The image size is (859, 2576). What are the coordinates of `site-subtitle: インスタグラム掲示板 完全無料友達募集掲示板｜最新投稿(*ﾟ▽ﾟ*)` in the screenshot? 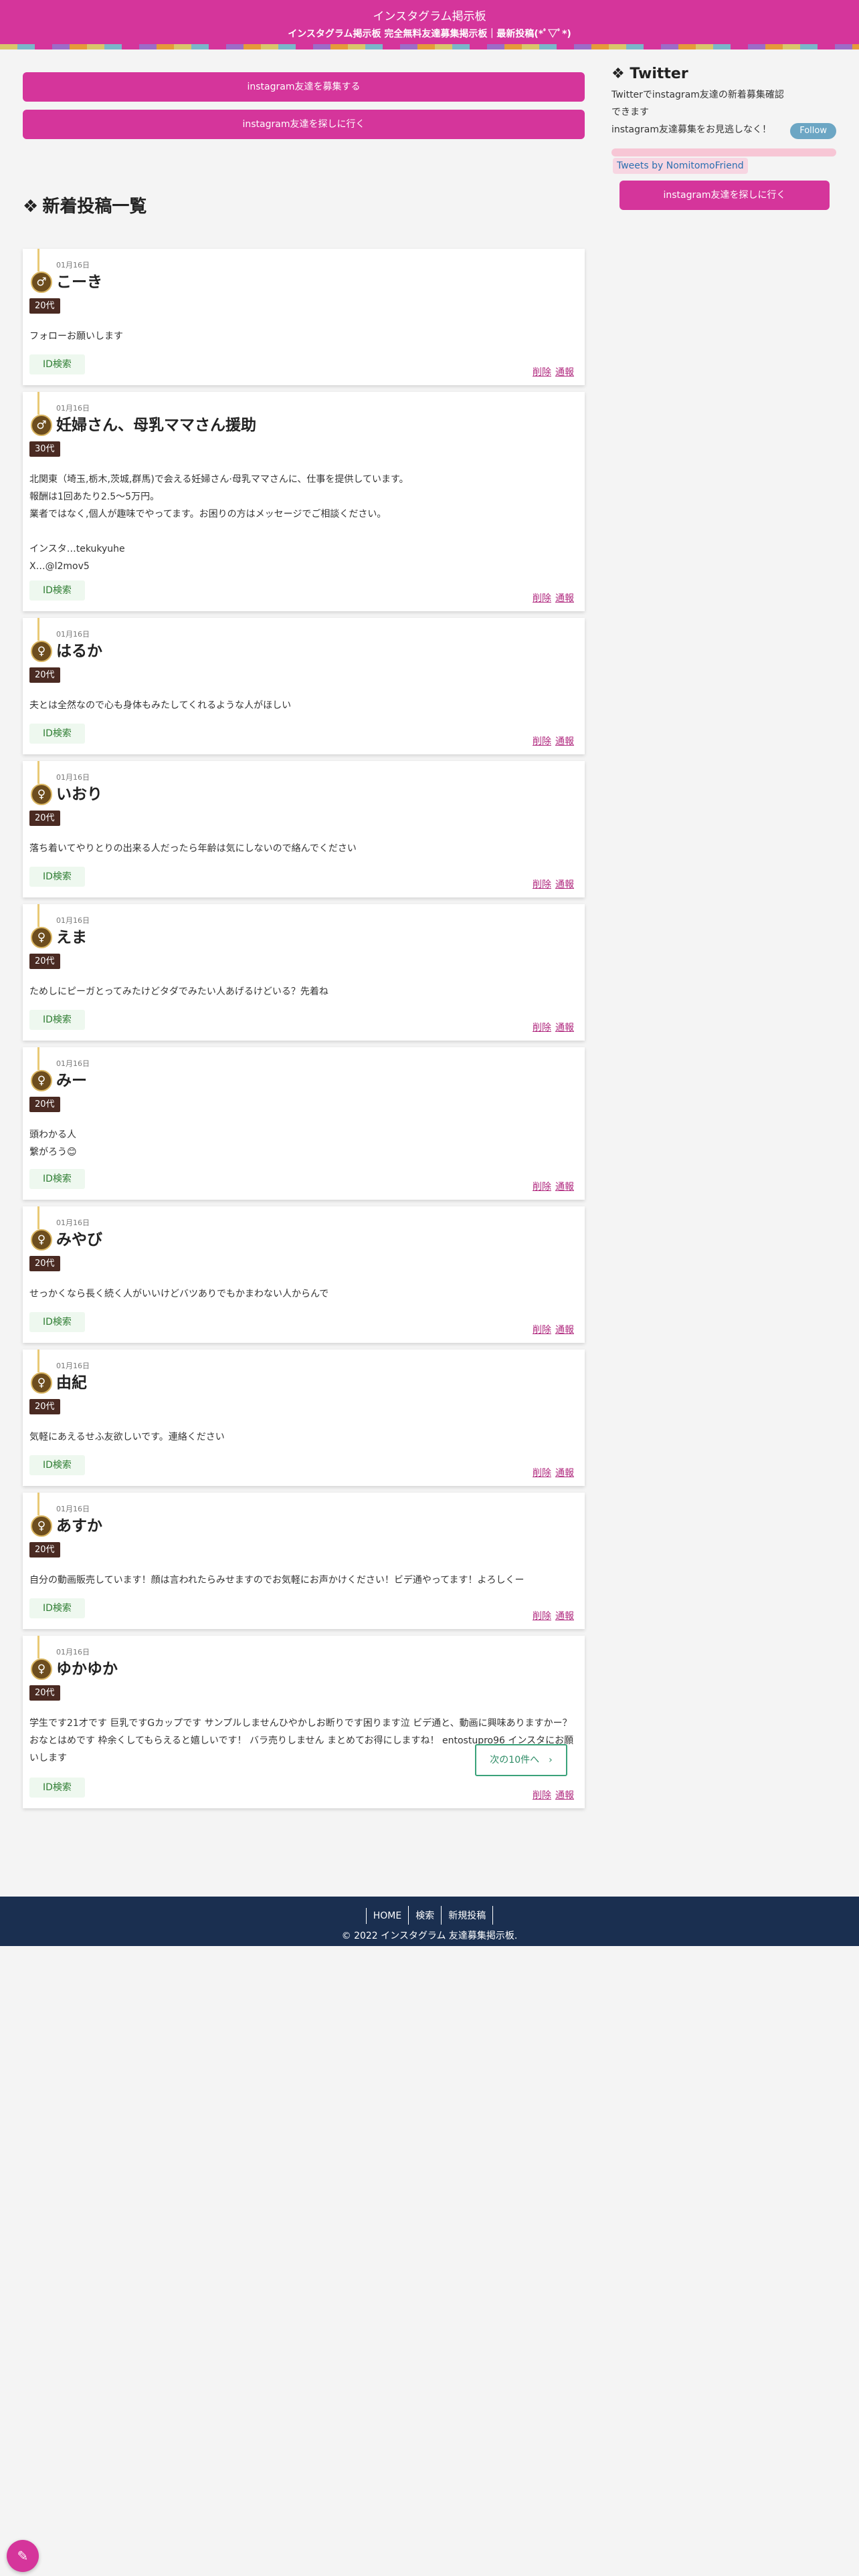 It's located at (429, 34).